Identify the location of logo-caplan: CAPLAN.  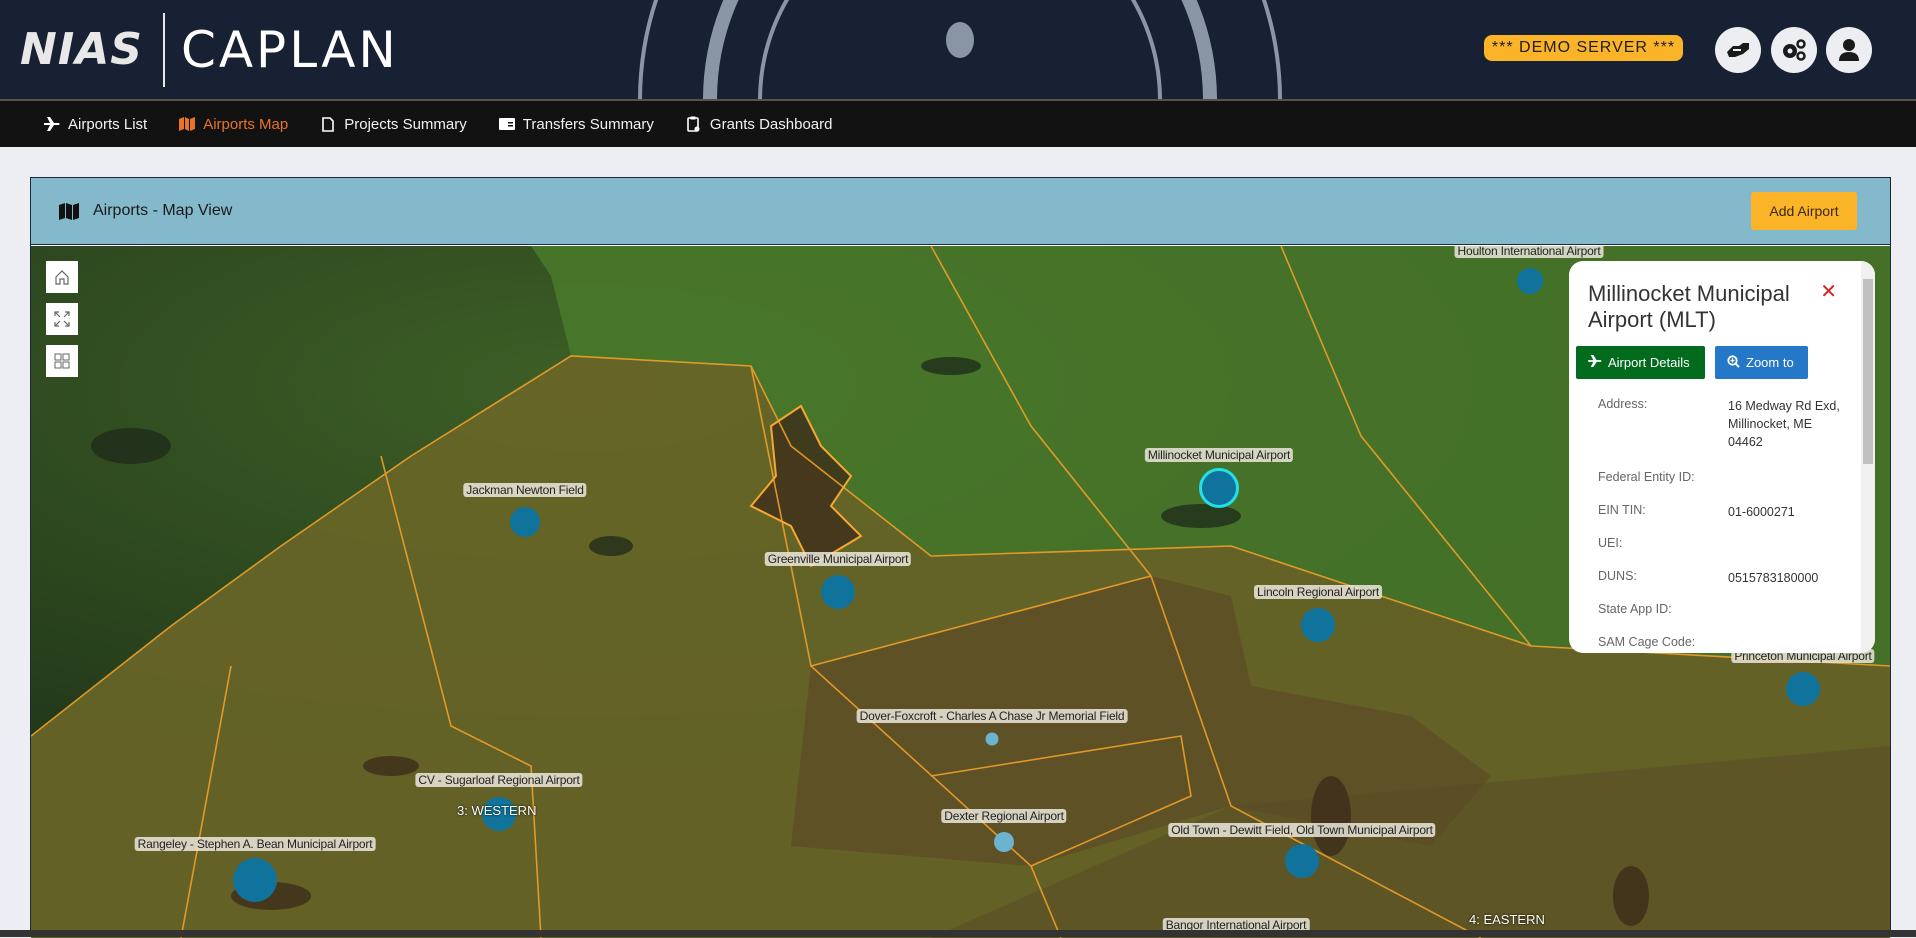
(289, 49).